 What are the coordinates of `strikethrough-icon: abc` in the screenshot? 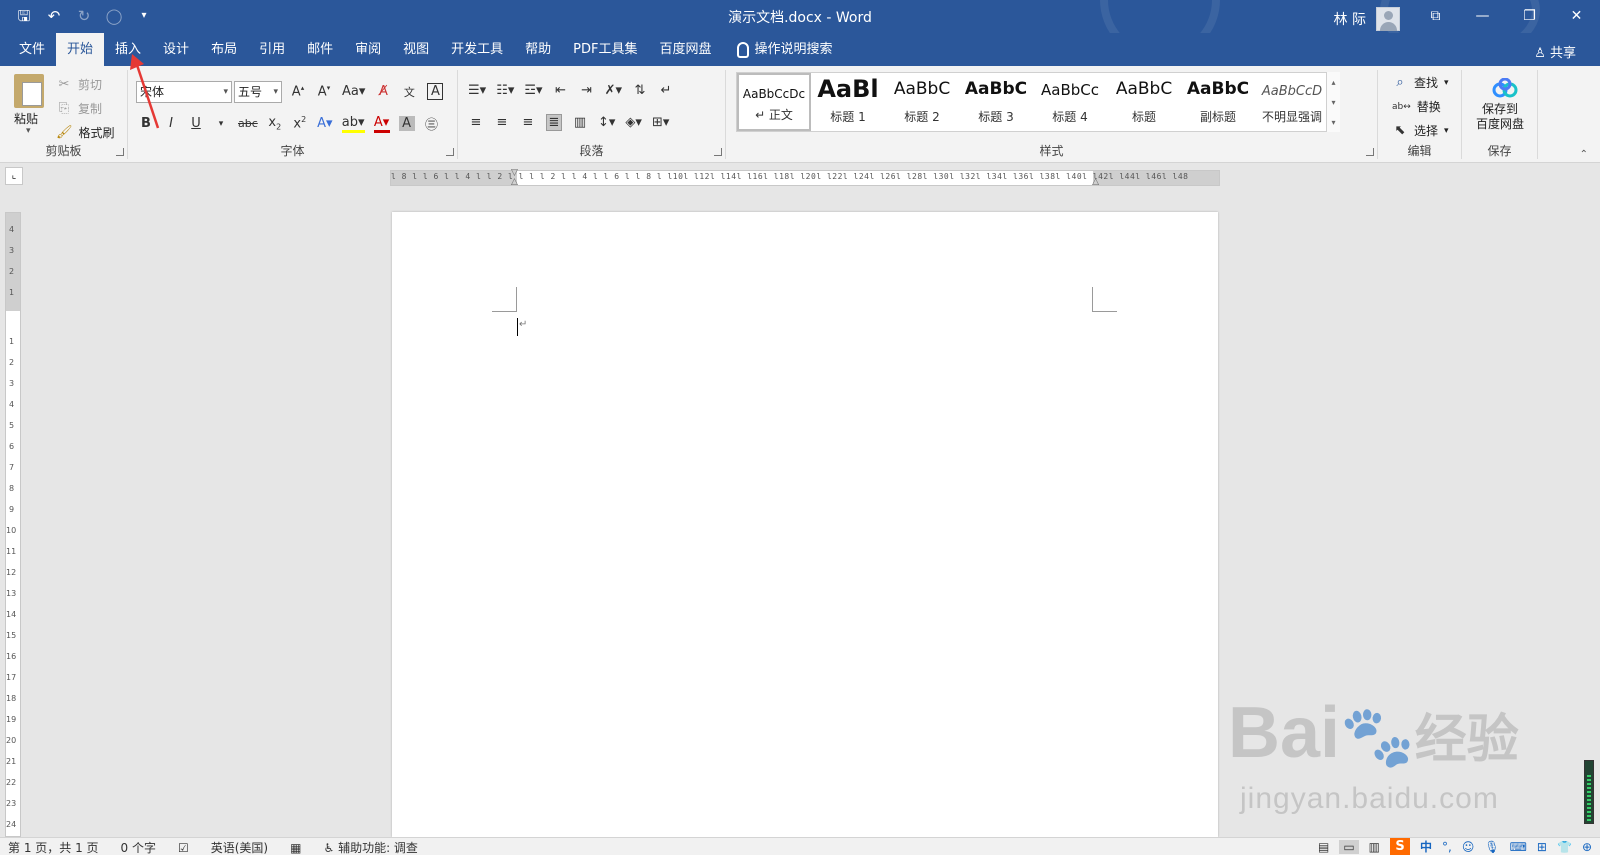 It's located at (248, 123).